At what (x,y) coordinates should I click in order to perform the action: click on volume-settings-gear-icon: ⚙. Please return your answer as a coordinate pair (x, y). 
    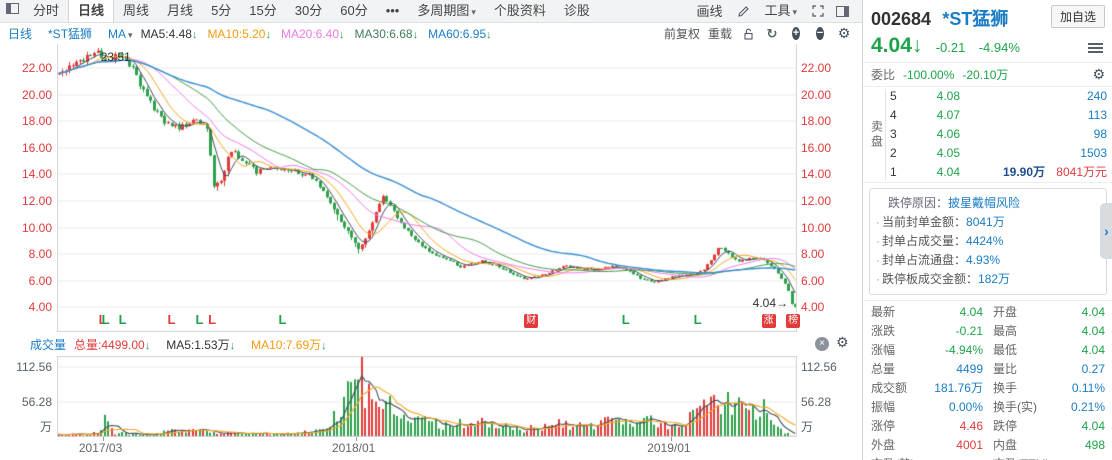
    Looking at the image, I should click on (842, 342).